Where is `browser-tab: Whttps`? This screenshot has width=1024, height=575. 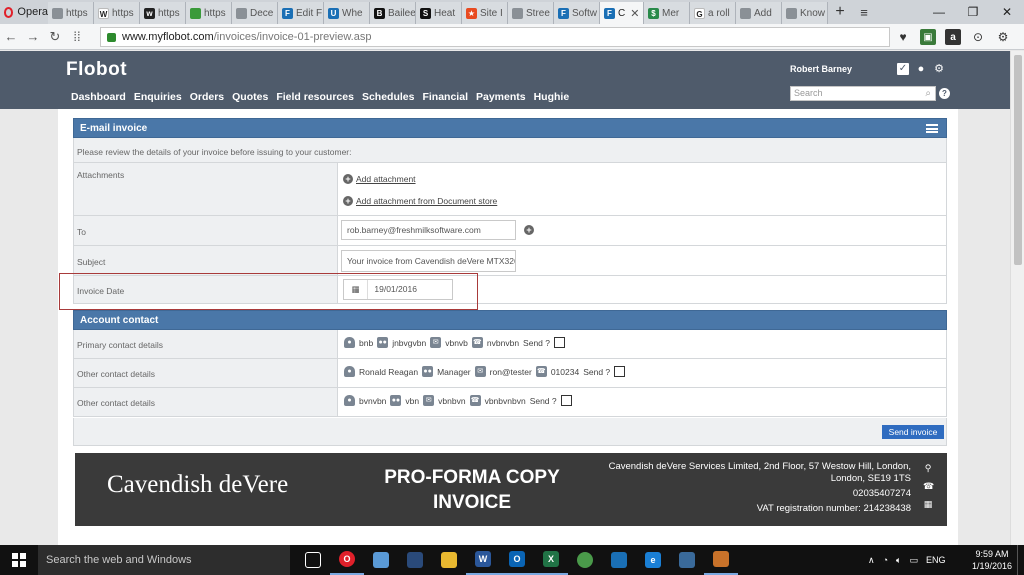
browser-tab: Whttps is located at coordinates (117, 13).